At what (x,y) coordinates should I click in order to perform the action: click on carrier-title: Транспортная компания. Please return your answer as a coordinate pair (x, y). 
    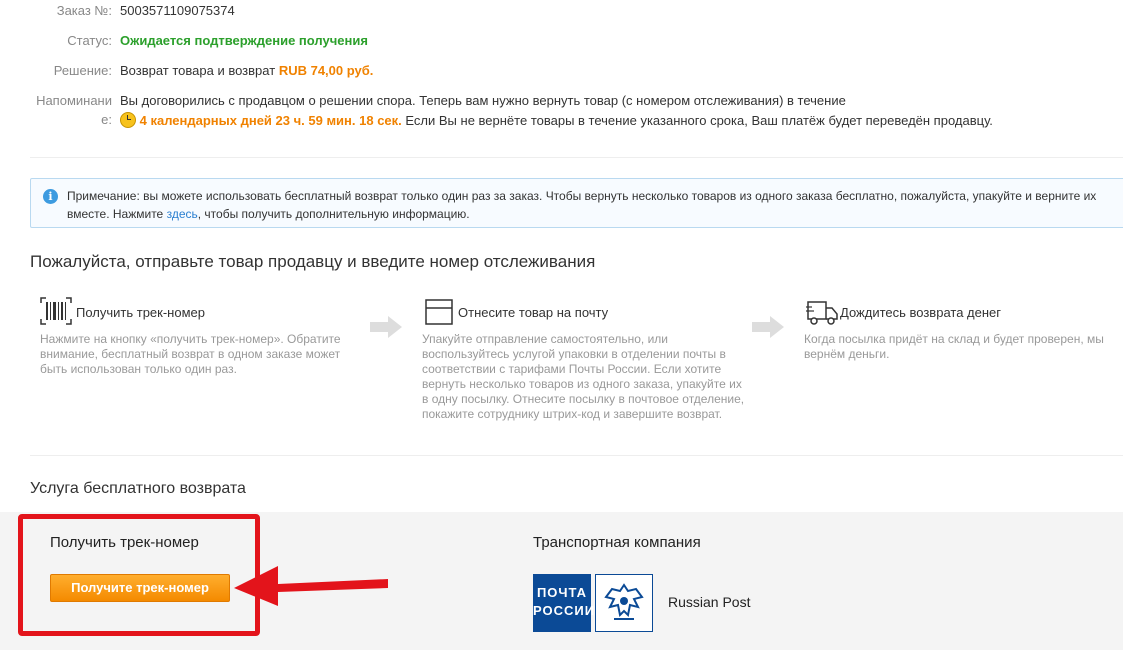
    Looking at the image, I should click on (617, 542).